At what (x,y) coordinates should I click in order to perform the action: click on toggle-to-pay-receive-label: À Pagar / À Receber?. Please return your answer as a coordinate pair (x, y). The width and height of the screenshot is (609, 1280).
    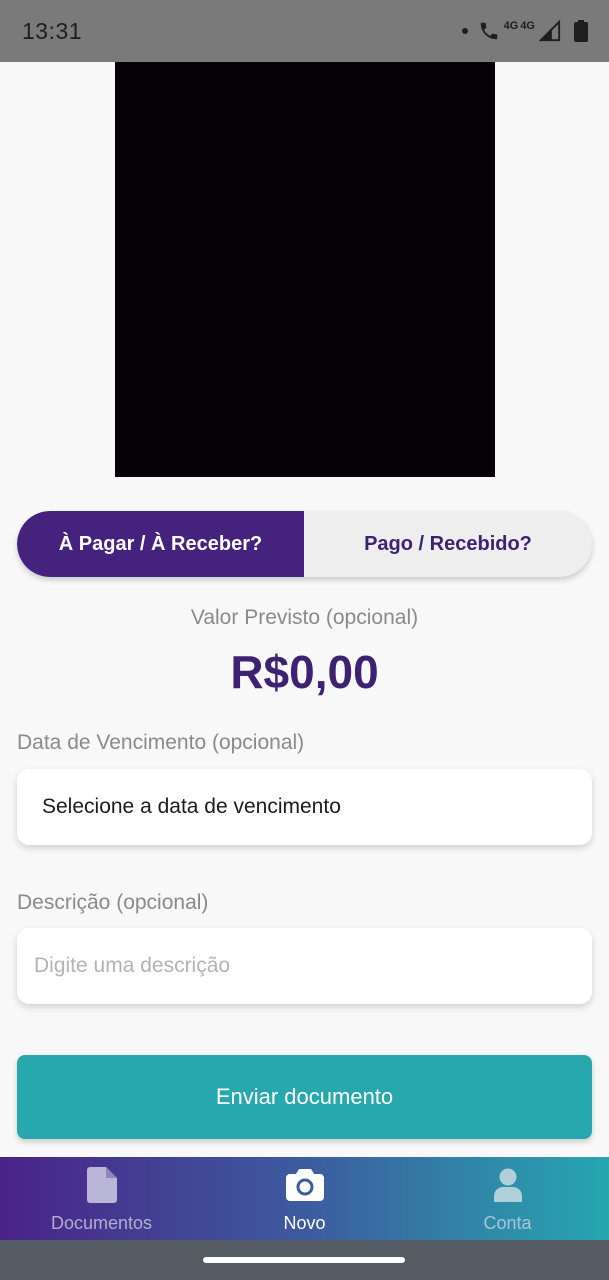
    Looking at the image, I should click on (160, 543).